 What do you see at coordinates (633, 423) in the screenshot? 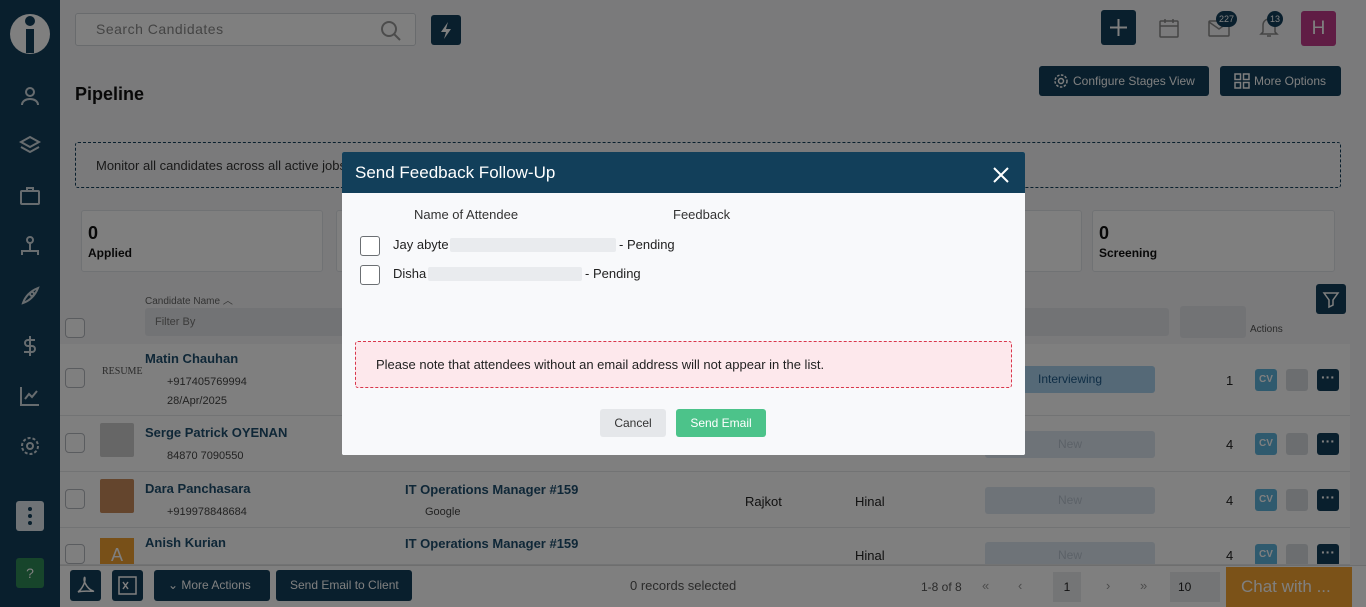
I see `cancel-button: Cancel` at bounding box center [633, 423].